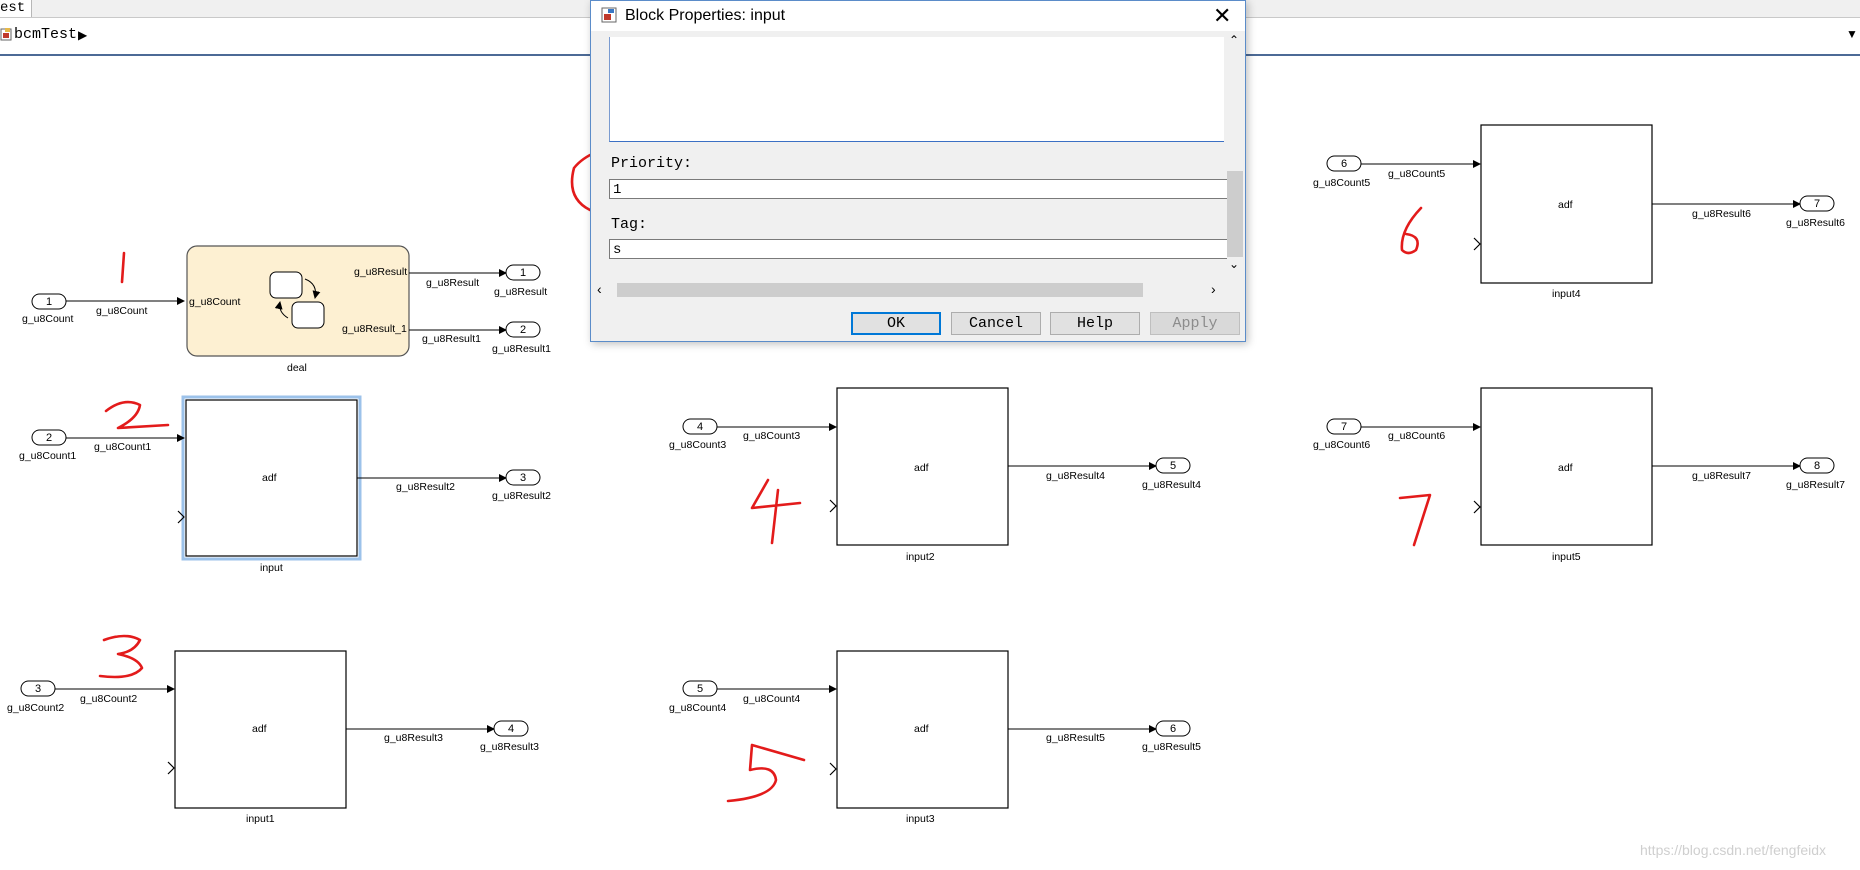 The image size is (1860, 870). What do you see at coordinates (1234, 40) in the screenshot?
I see `scroll-up-icon: ⌃` at bounding box center [1234, 40].